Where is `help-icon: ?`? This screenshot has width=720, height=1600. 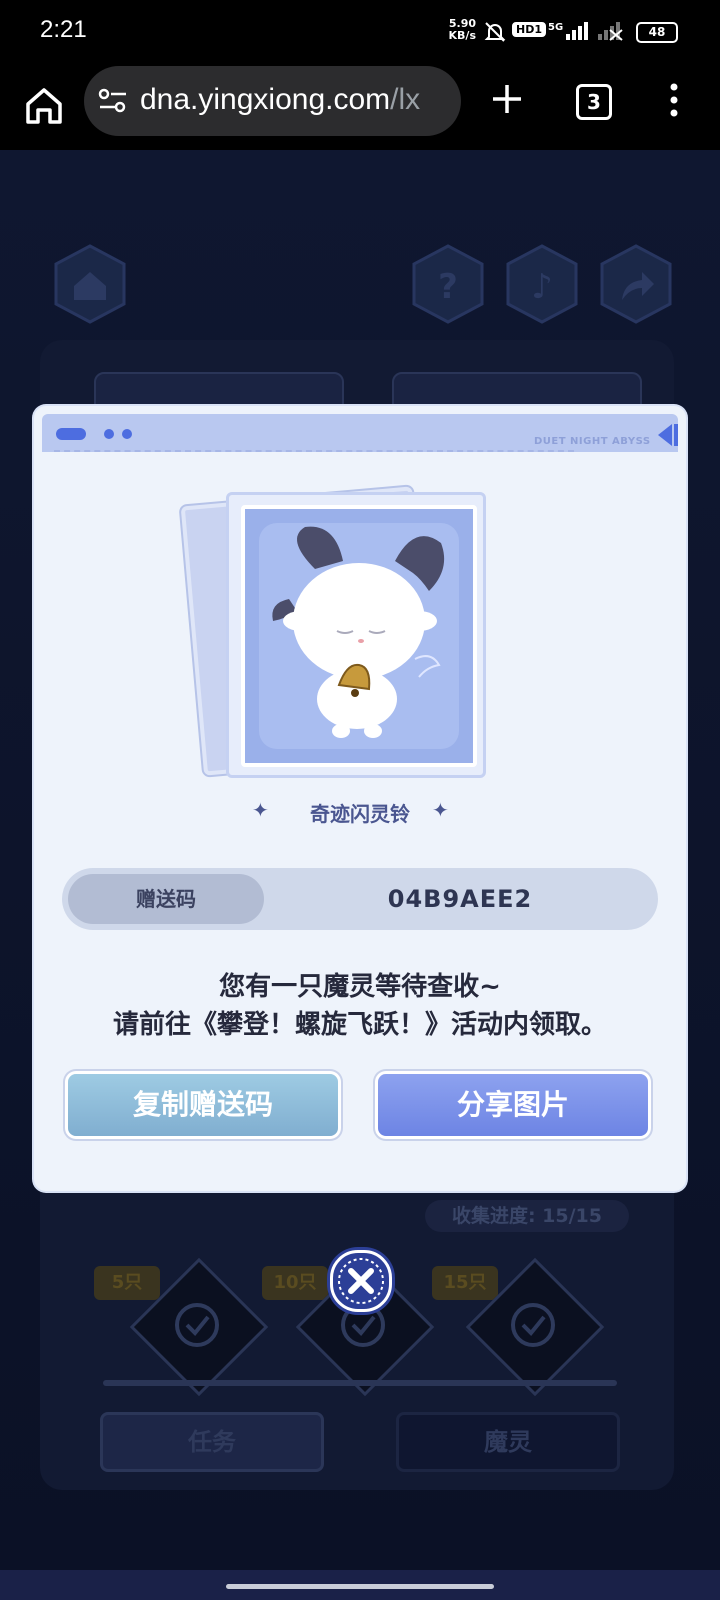 help-icon: ? is located at coordinates (448, 284).